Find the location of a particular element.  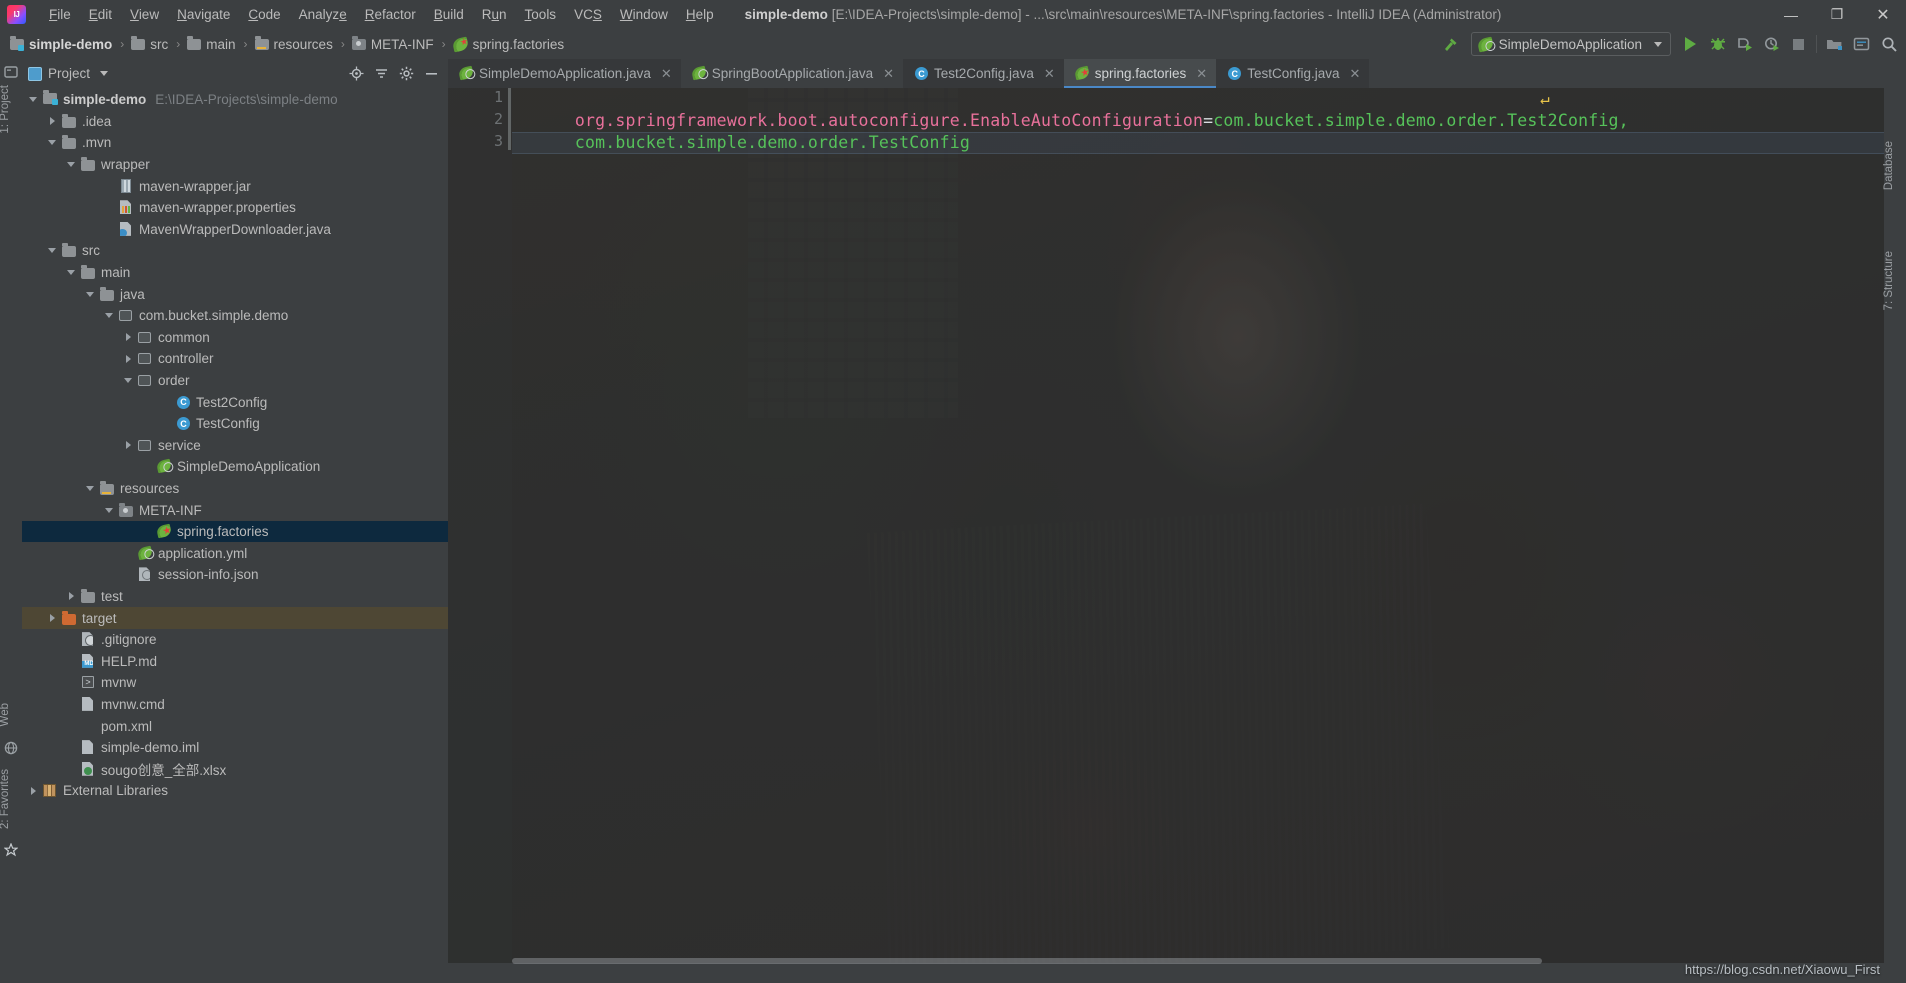

tree-node-maven-wrapper-properties: maven-wrapper.properties is located at coordinates (235, 208).